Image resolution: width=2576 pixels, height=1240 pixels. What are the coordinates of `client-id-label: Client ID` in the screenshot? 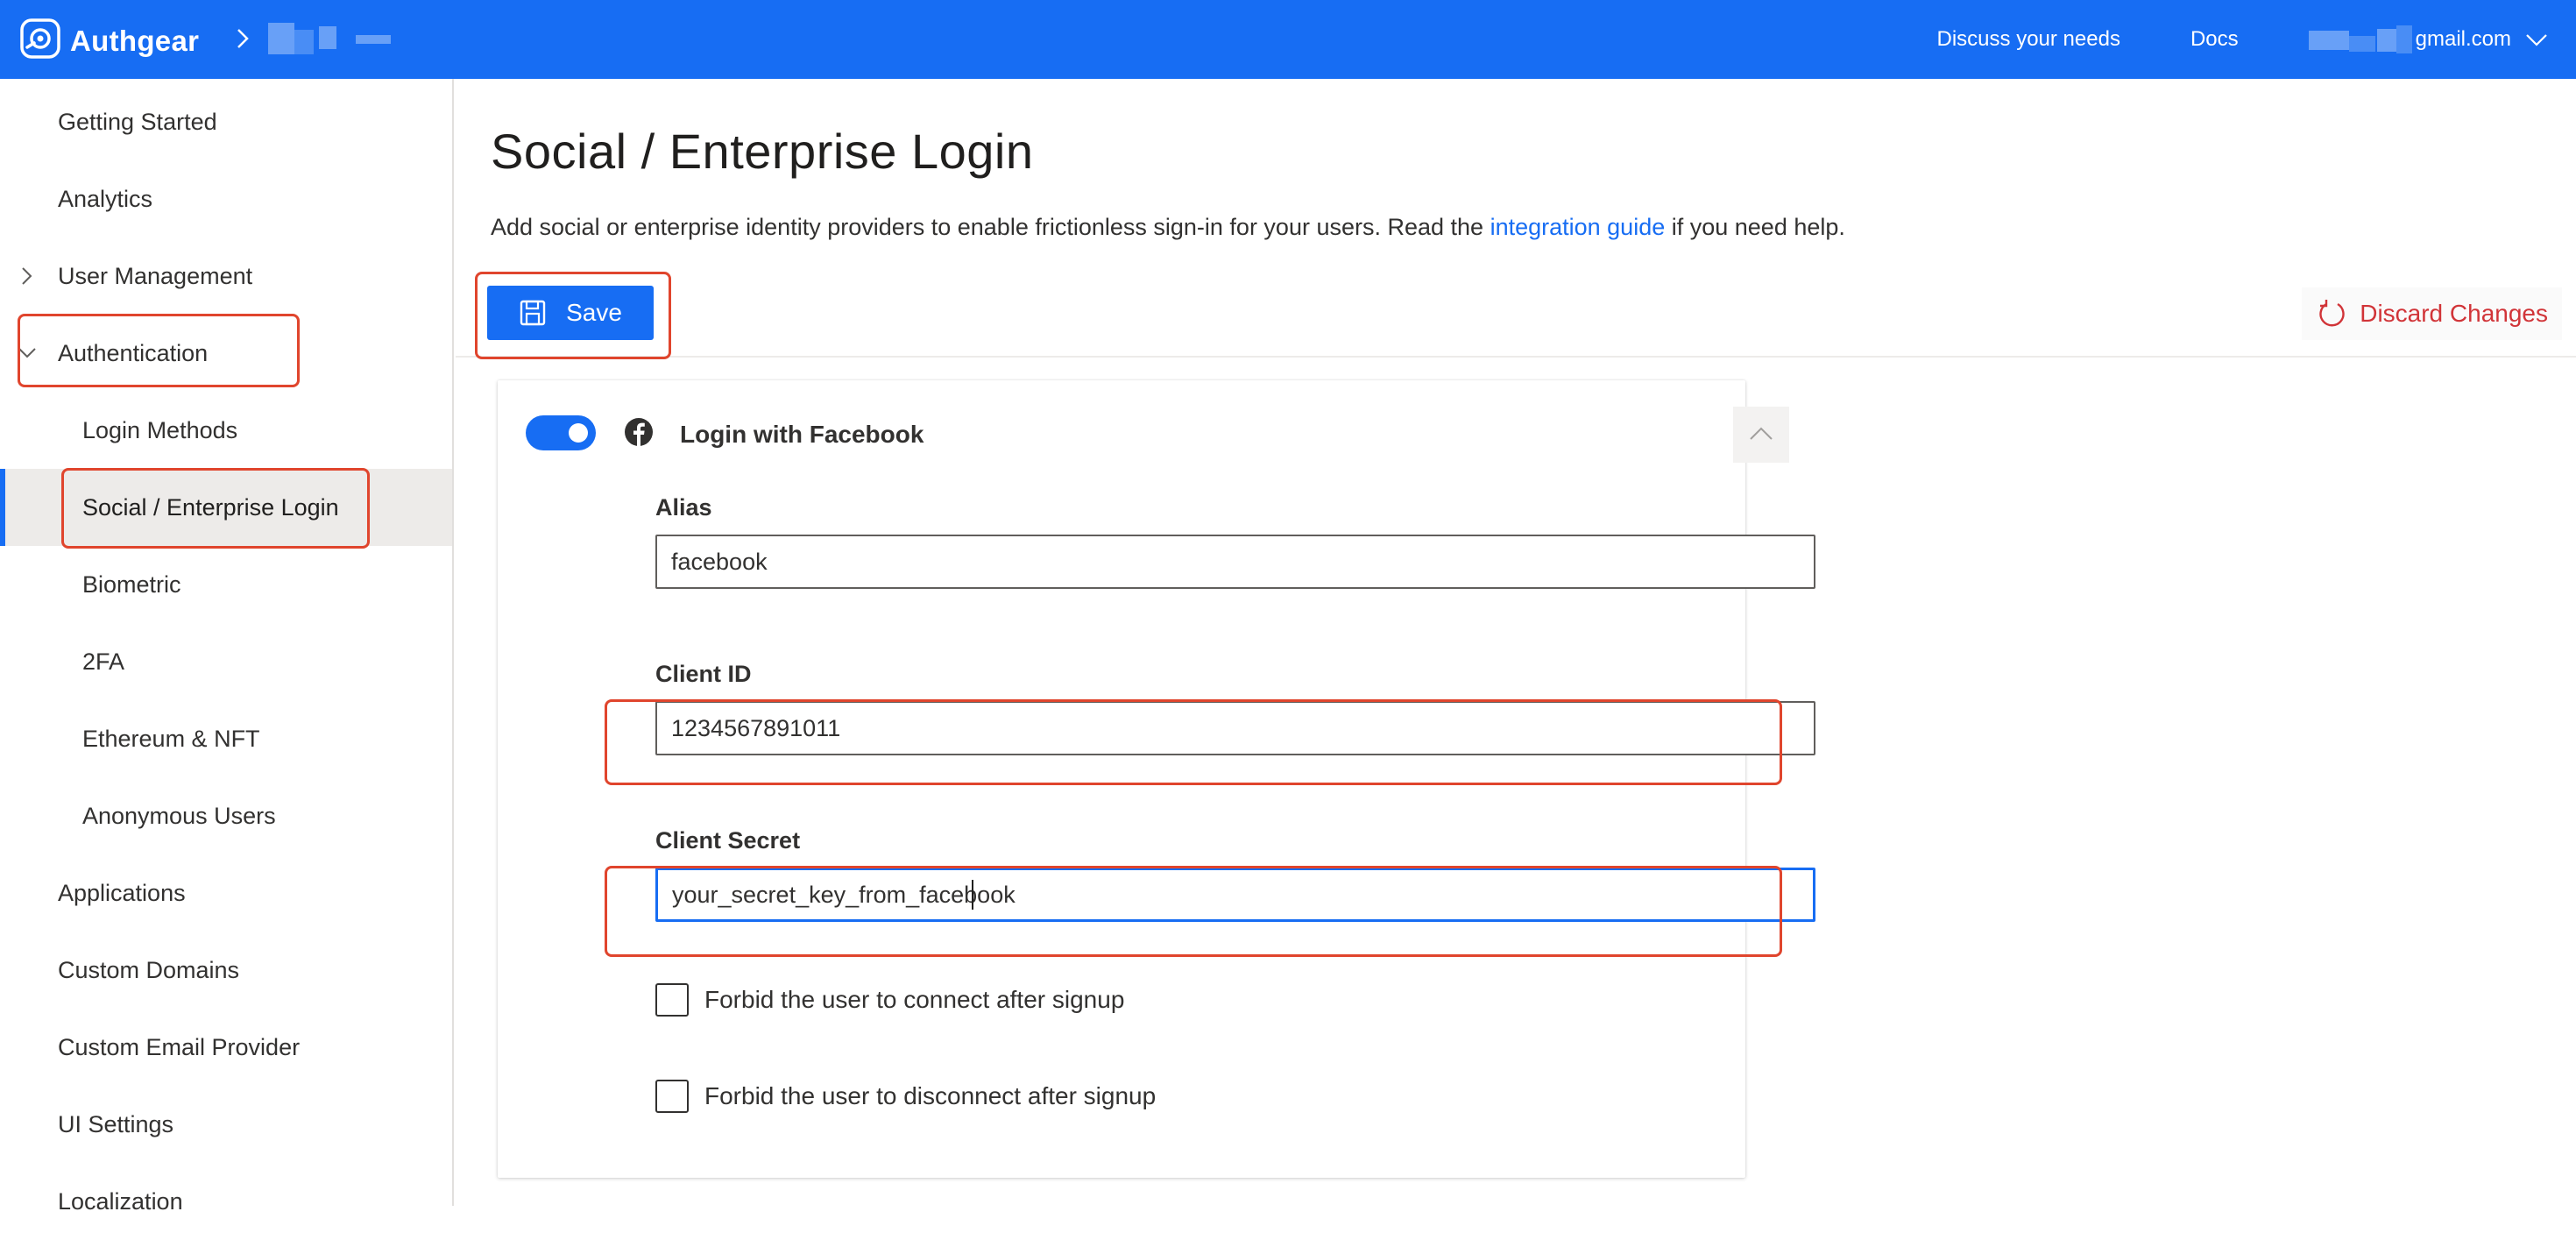 It's located at (703, 674).